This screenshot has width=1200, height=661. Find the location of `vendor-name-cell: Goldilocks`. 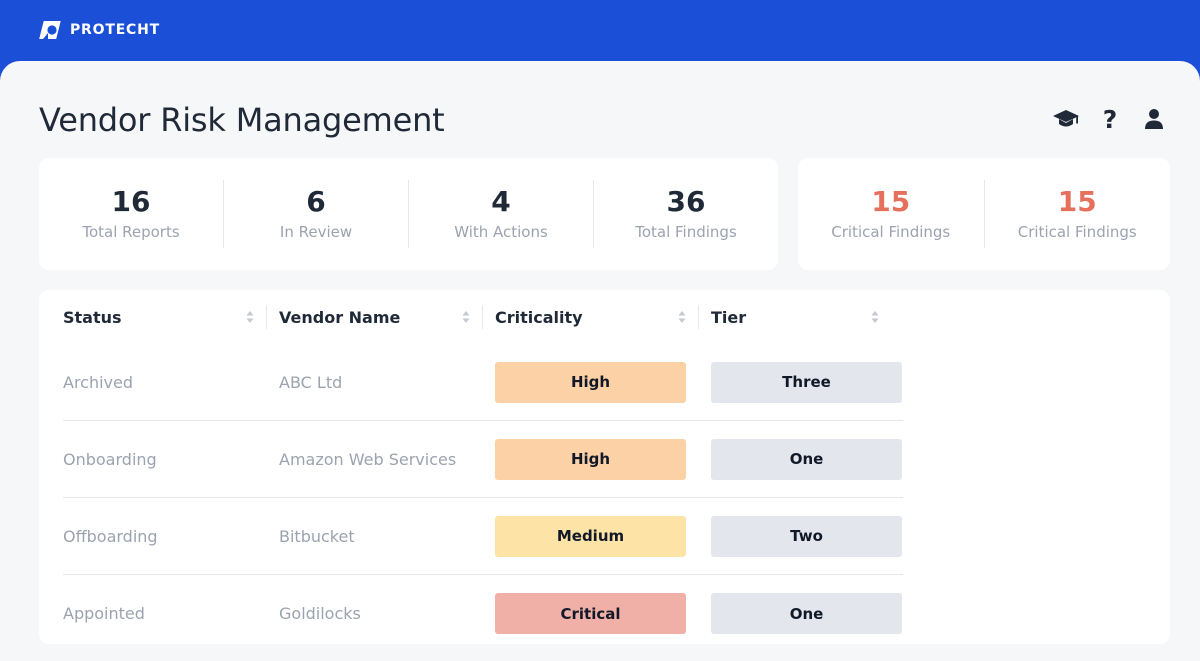

vendor-name-cell: Goldilocks is located at coordinates (387, 613).